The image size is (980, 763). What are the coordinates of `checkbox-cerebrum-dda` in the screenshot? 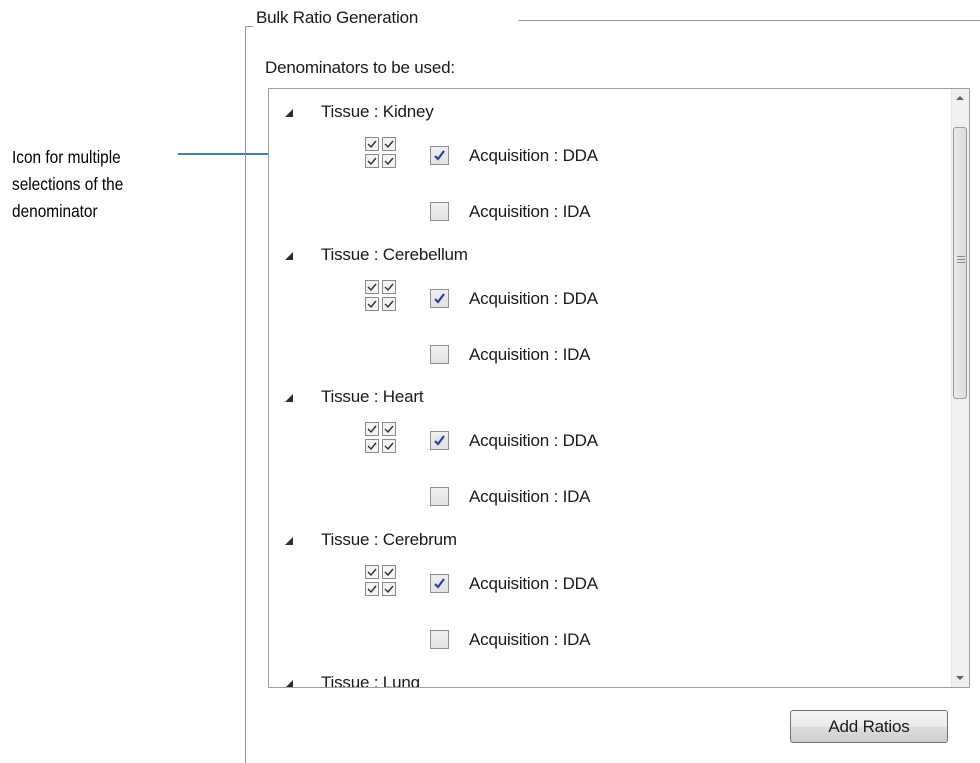 It's located at (439, 583).